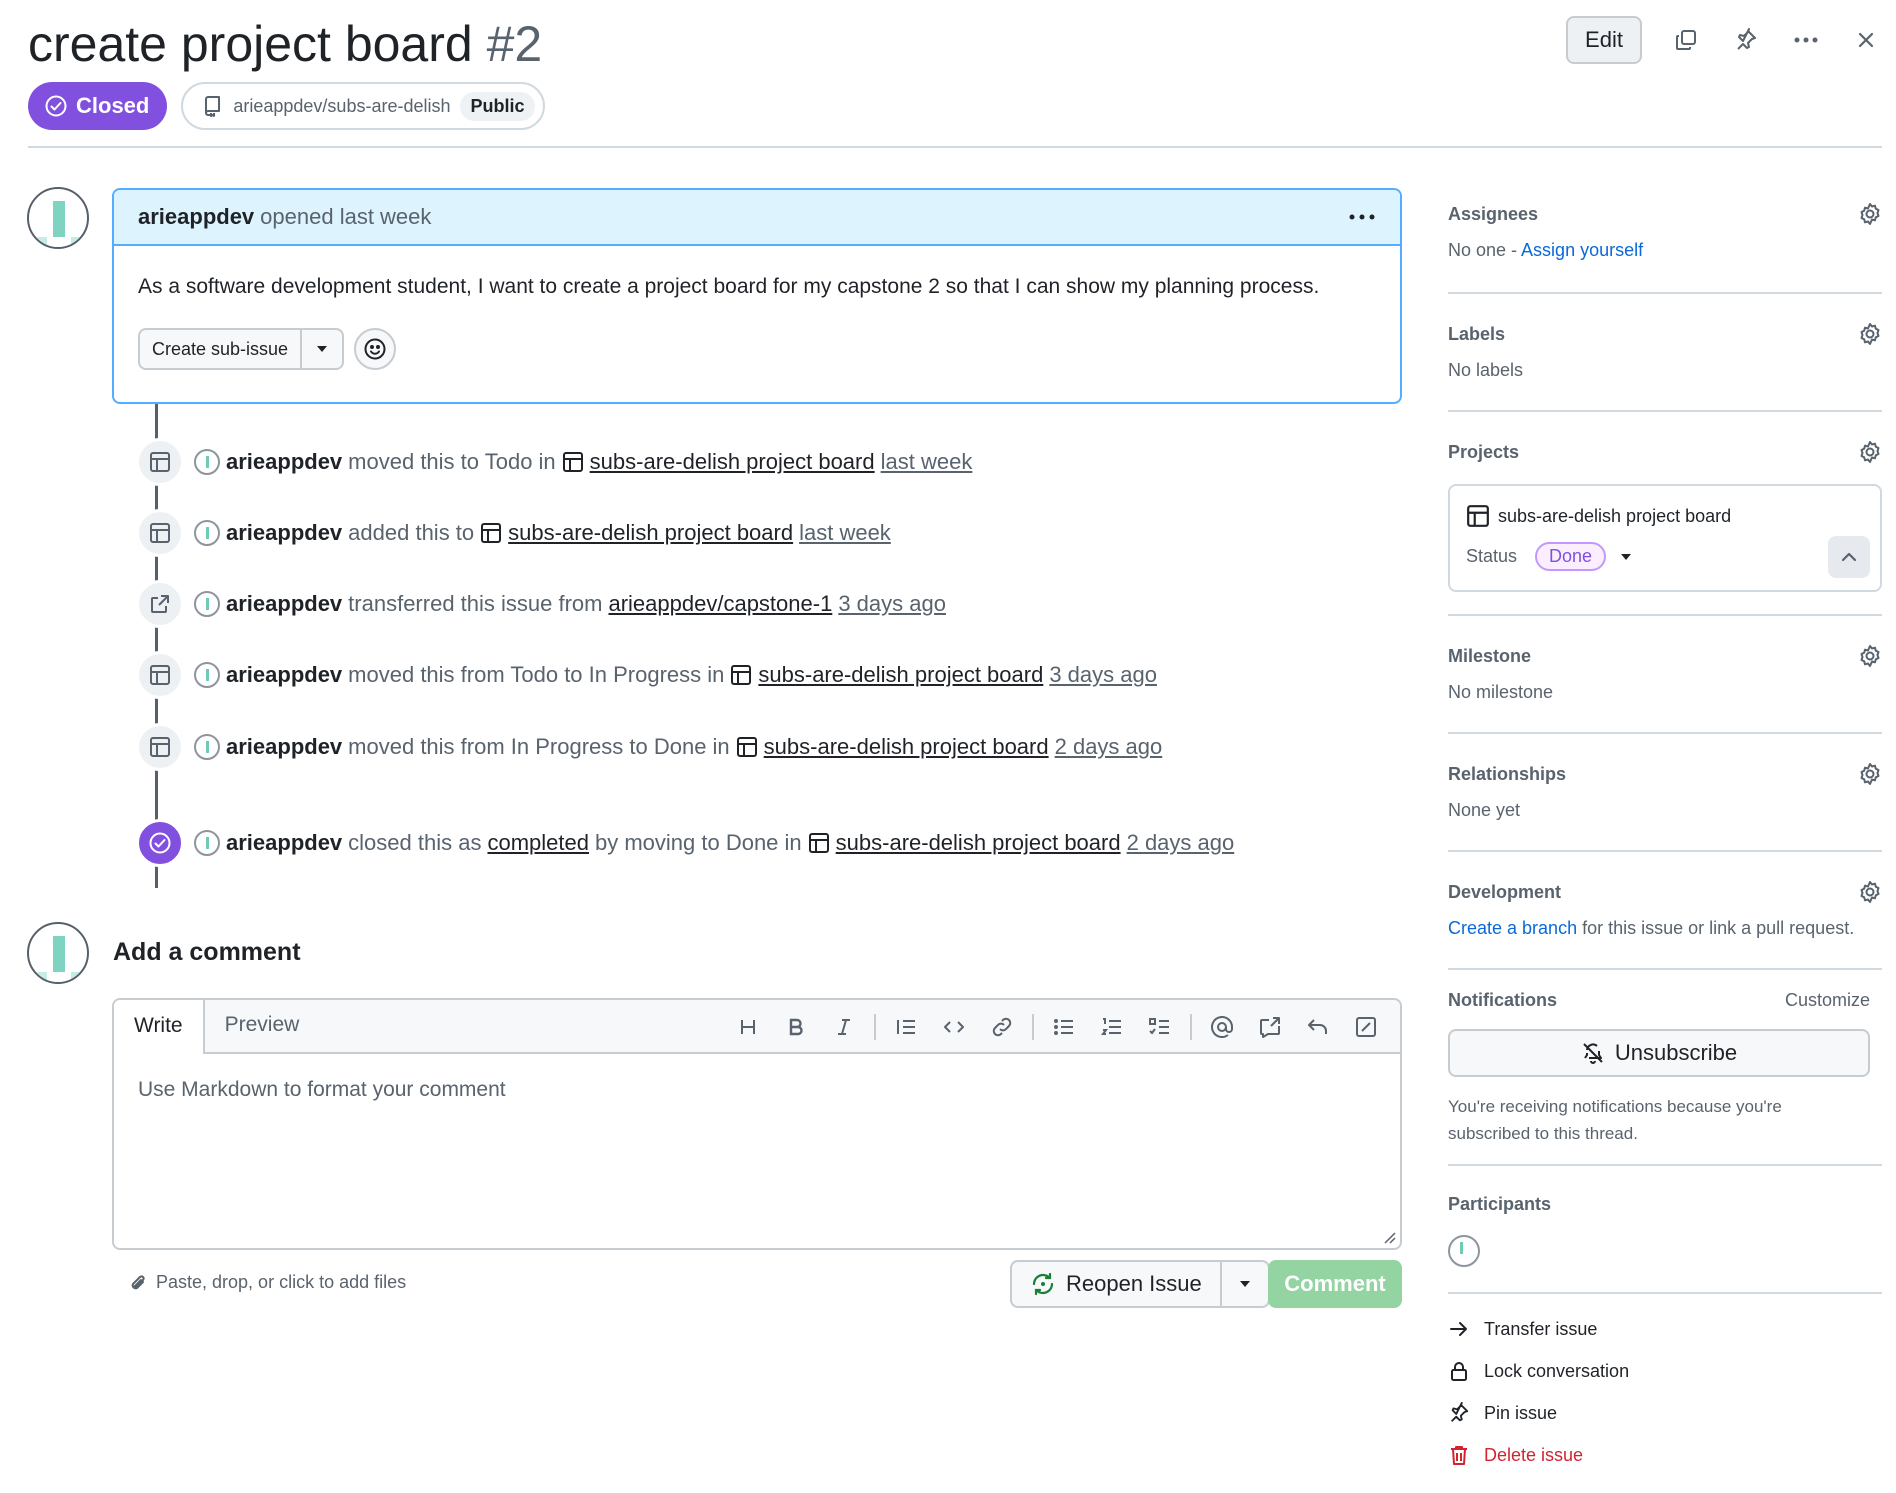 The height and width of the screenshot is (1493, 1896). What do you see at coordinates (1362, 217) in the screenshot?
I see `body-more-icon` at bounding box center [1362, 217].